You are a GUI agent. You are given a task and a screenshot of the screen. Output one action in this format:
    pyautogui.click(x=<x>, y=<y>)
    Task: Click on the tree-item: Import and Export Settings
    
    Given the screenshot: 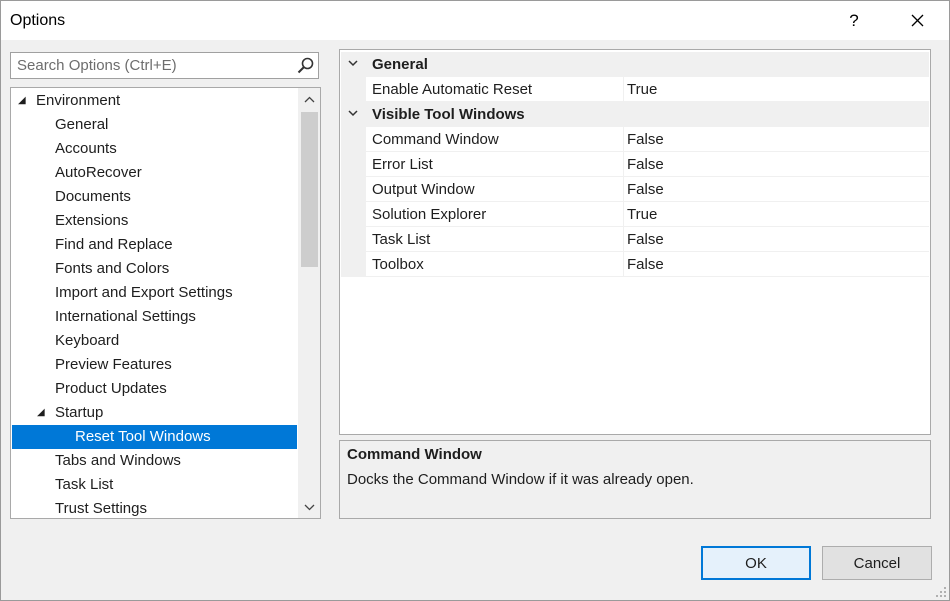 What is the action you would take?
    pyautogui.click(x=154, y=293)
    